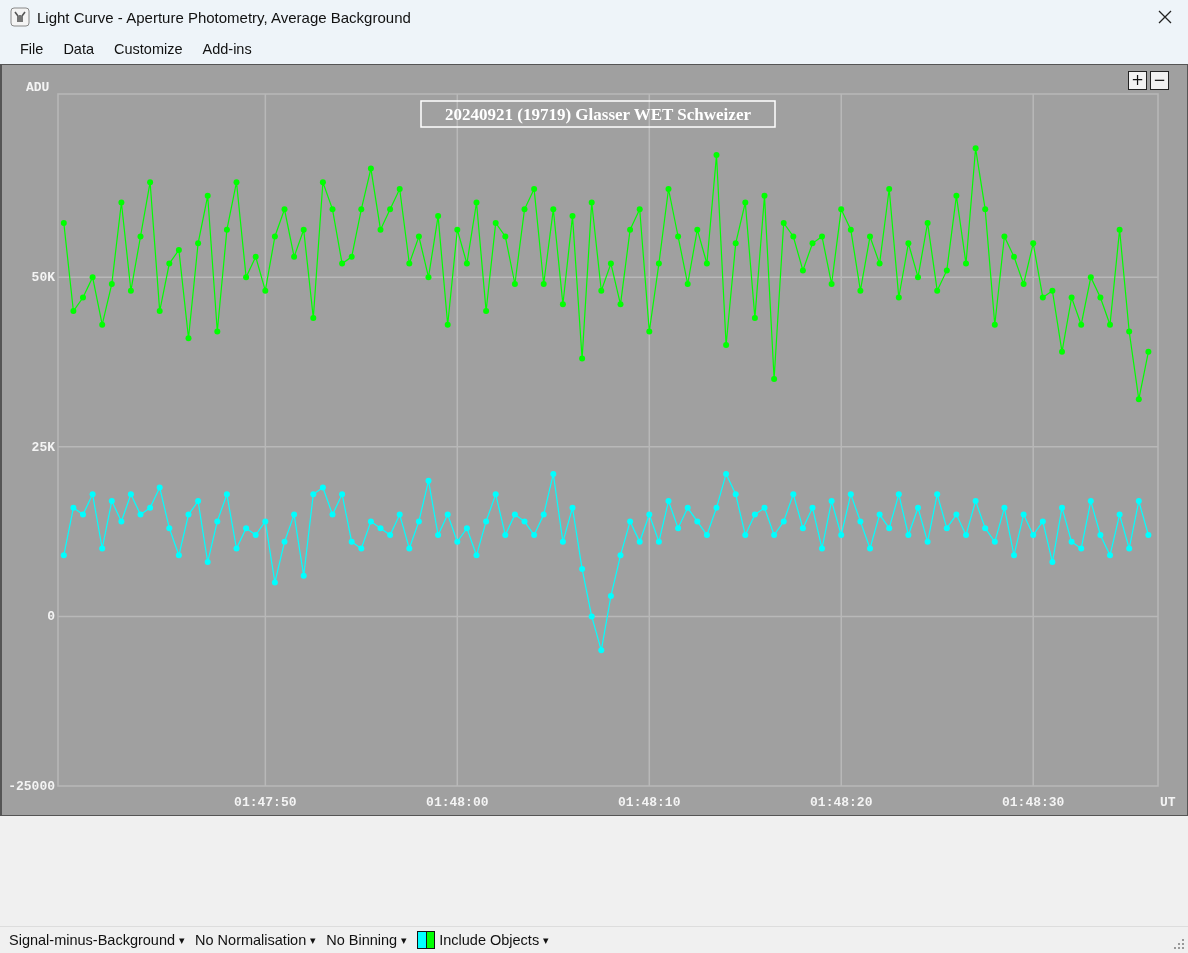  Describe the element at coordinates (148, 49) in the screenshot. I see `menu-item: Customize` at that location.